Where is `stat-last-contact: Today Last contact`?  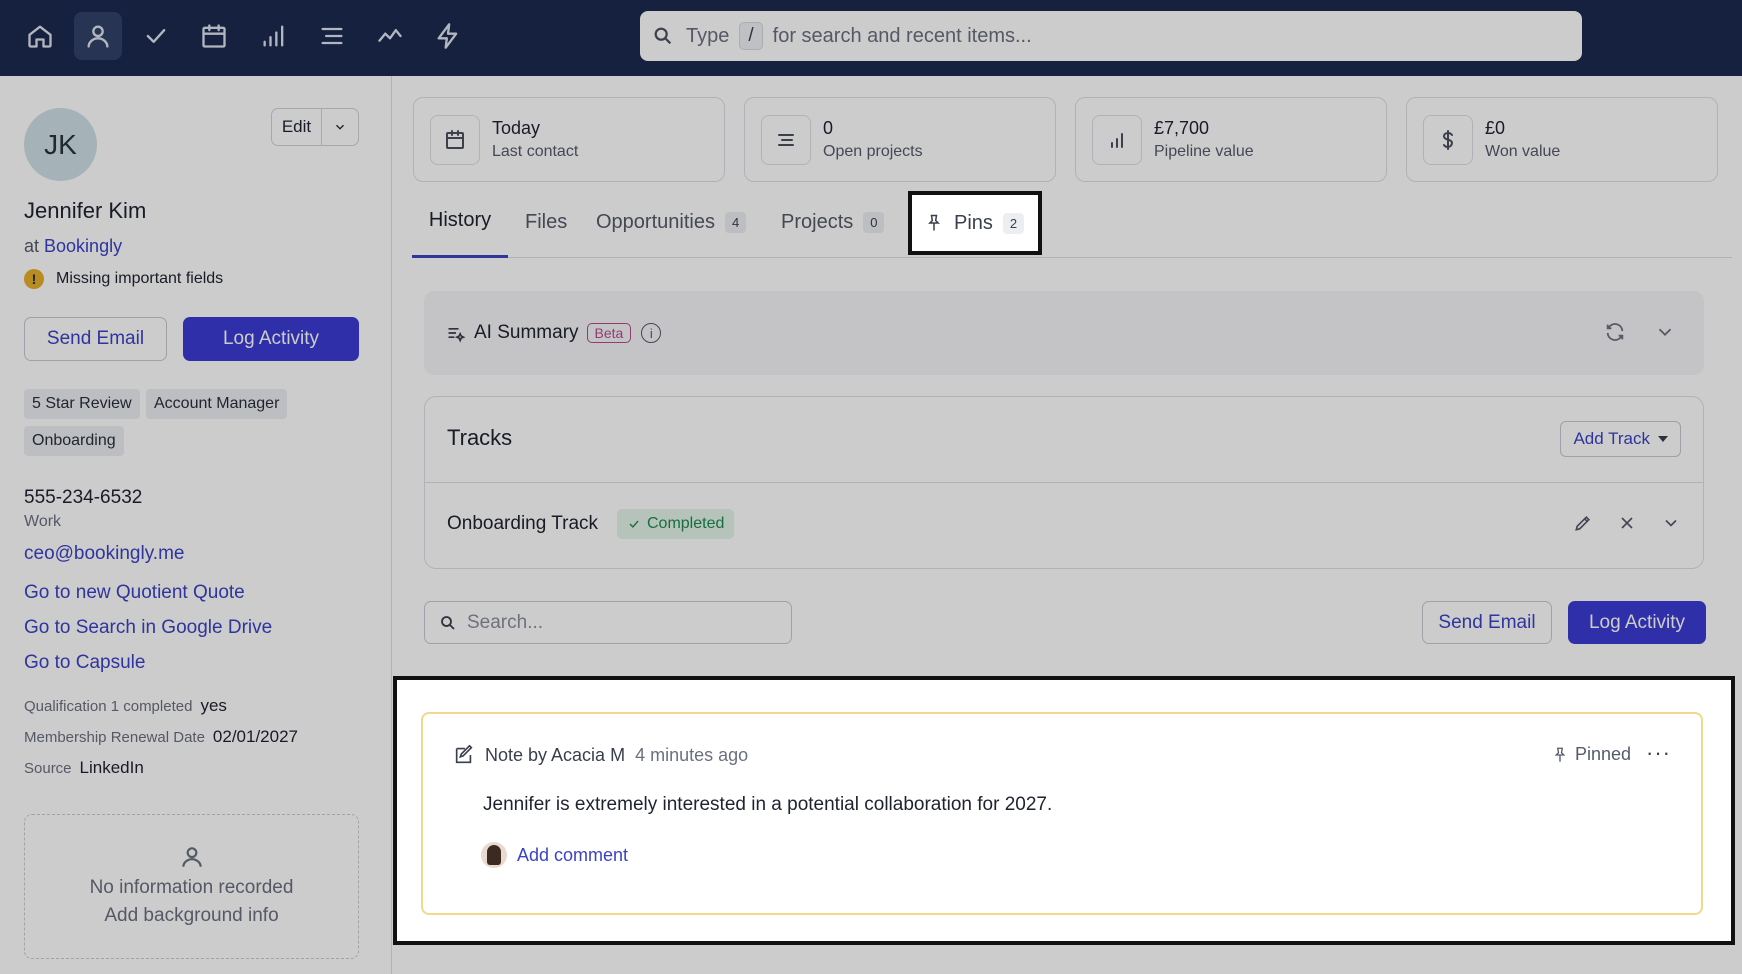
stat-last-contact: Today Last contact is located at coordinates (569, 139).